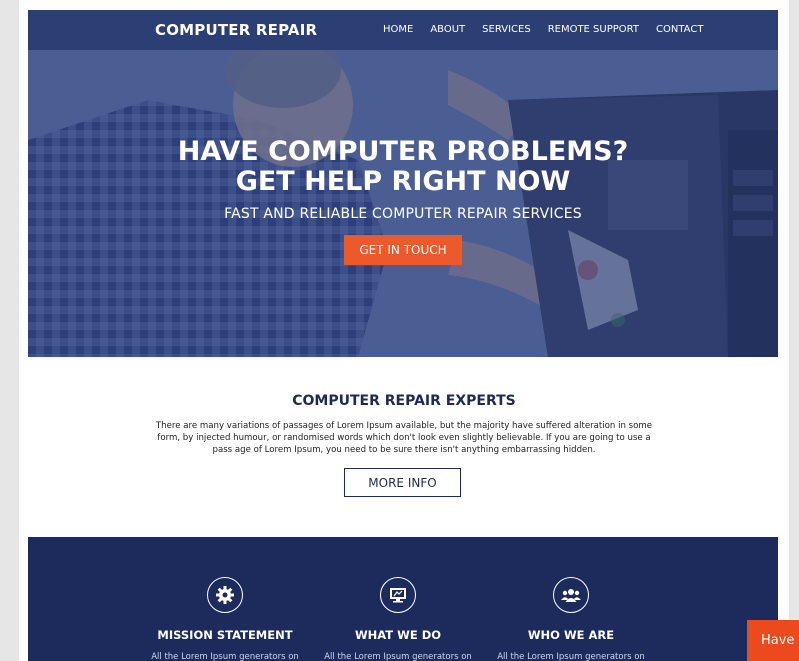  Describe the element at coordinates (571, 635) in the screenshot. I see `feature-title: WHO WE ARE` at that location.